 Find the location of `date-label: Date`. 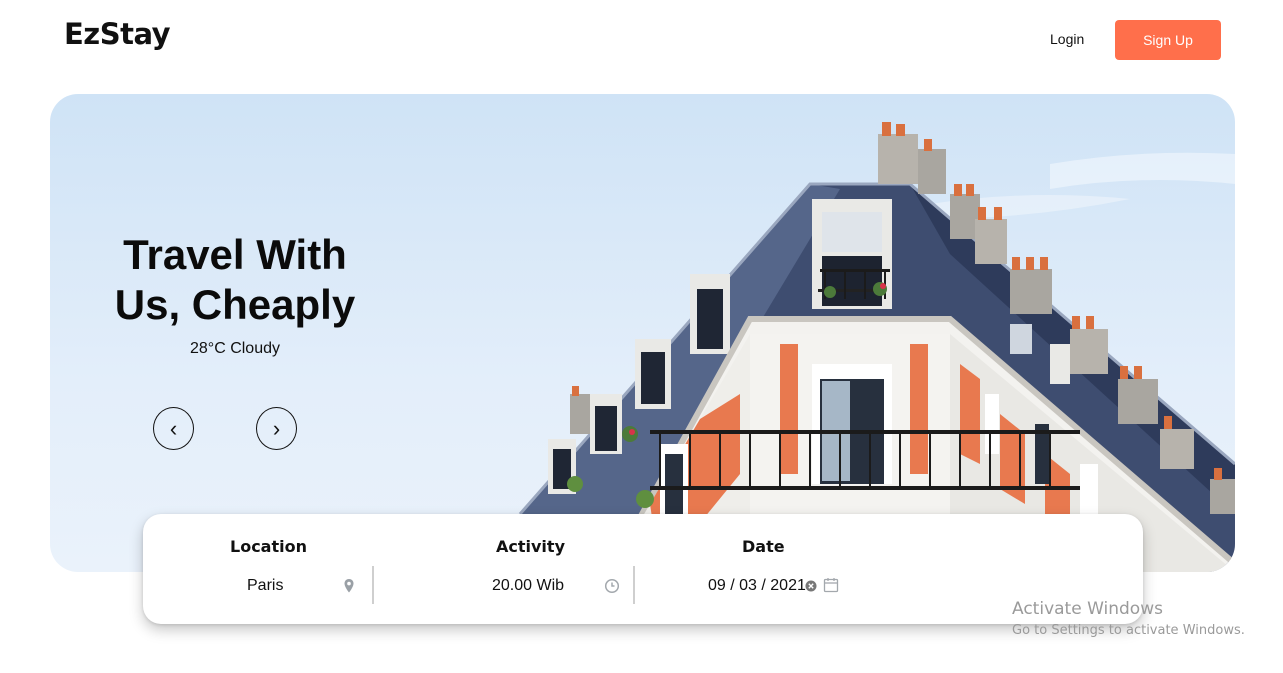

date-label: Date is located at coordinates (763, 546).